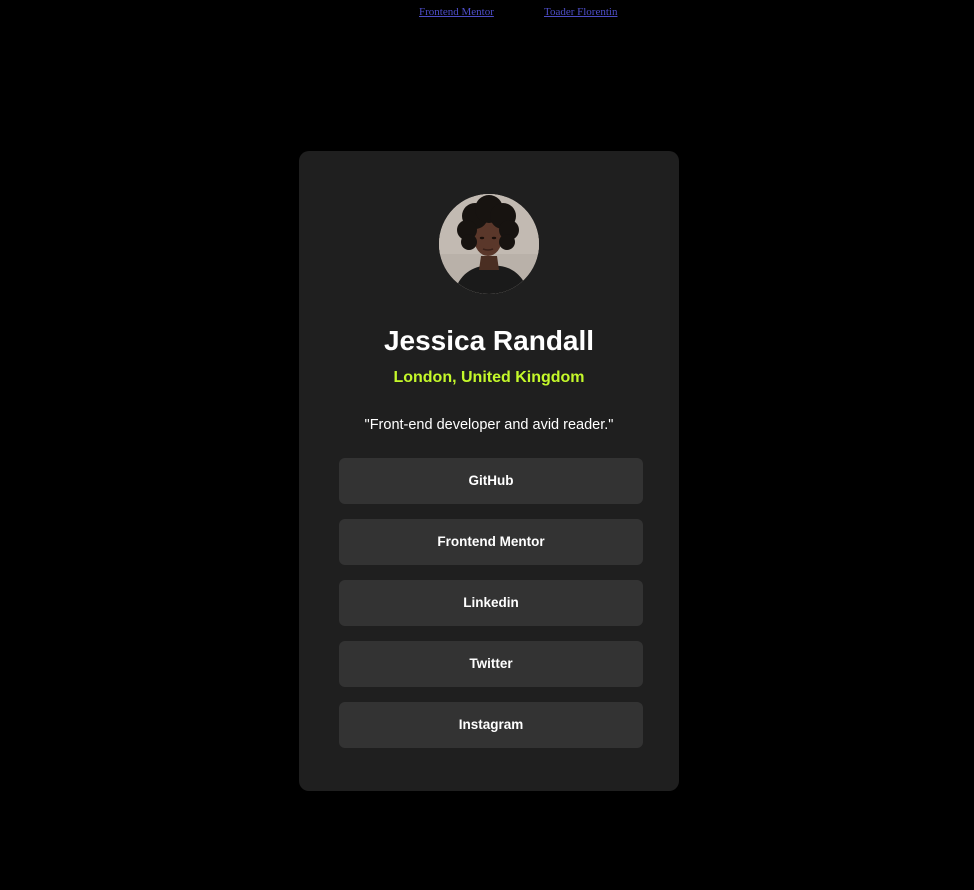  Describe the element at coordinates (489, 377) in the screenshot. I see `profile-location: London, United Kingdom` at that location.